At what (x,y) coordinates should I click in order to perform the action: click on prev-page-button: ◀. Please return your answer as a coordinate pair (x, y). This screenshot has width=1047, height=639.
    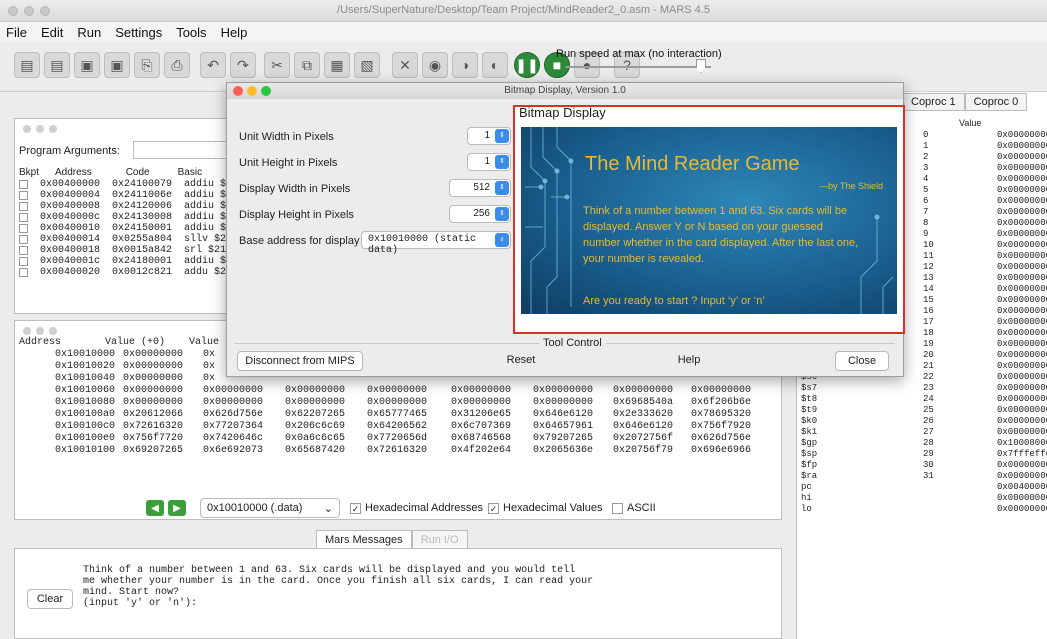
    Looking at the image, I should click on (155, 508).